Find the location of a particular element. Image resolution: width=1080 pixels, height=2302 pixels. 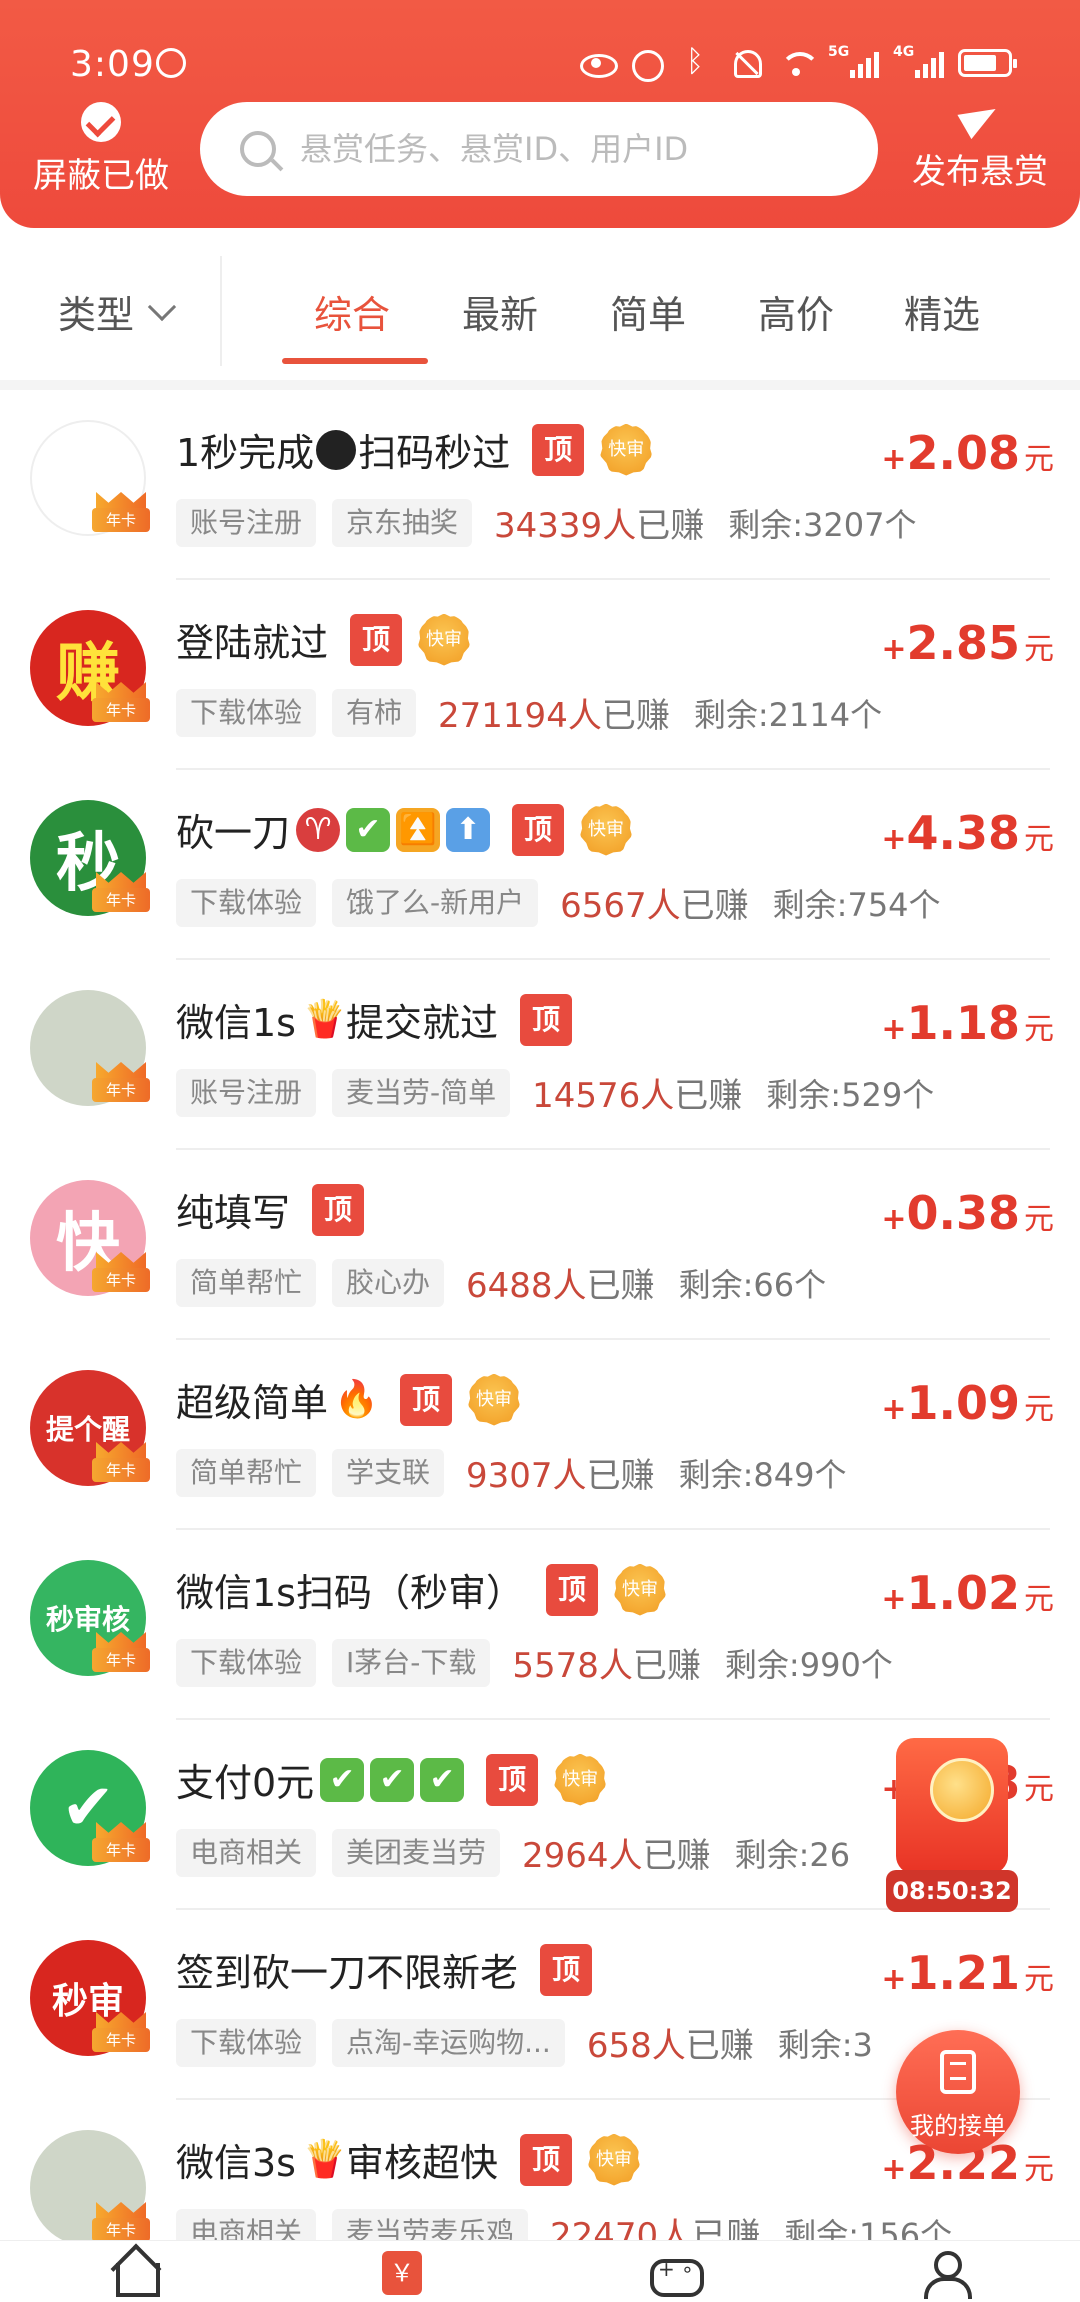

up2-emoji-icon: ⏫ is located at coordinates (418, 829).